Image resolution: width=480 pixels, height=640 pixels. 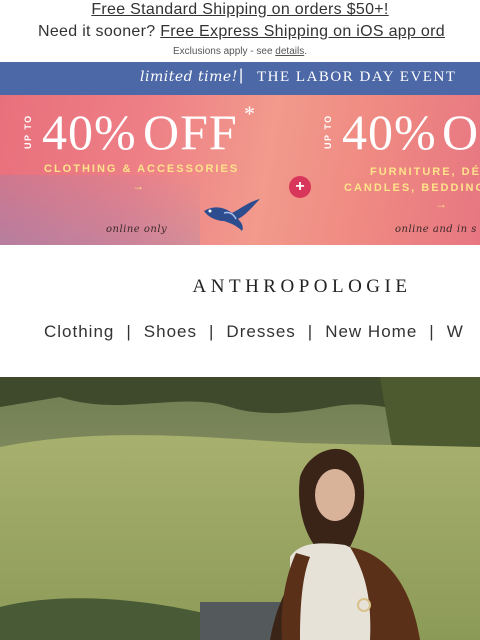 What do you see at coordinates (302, 31) in the screenshot?
I see `express-shipping-link: Free Express Shipping on iOS app ord` at bounding box center [302, 31].